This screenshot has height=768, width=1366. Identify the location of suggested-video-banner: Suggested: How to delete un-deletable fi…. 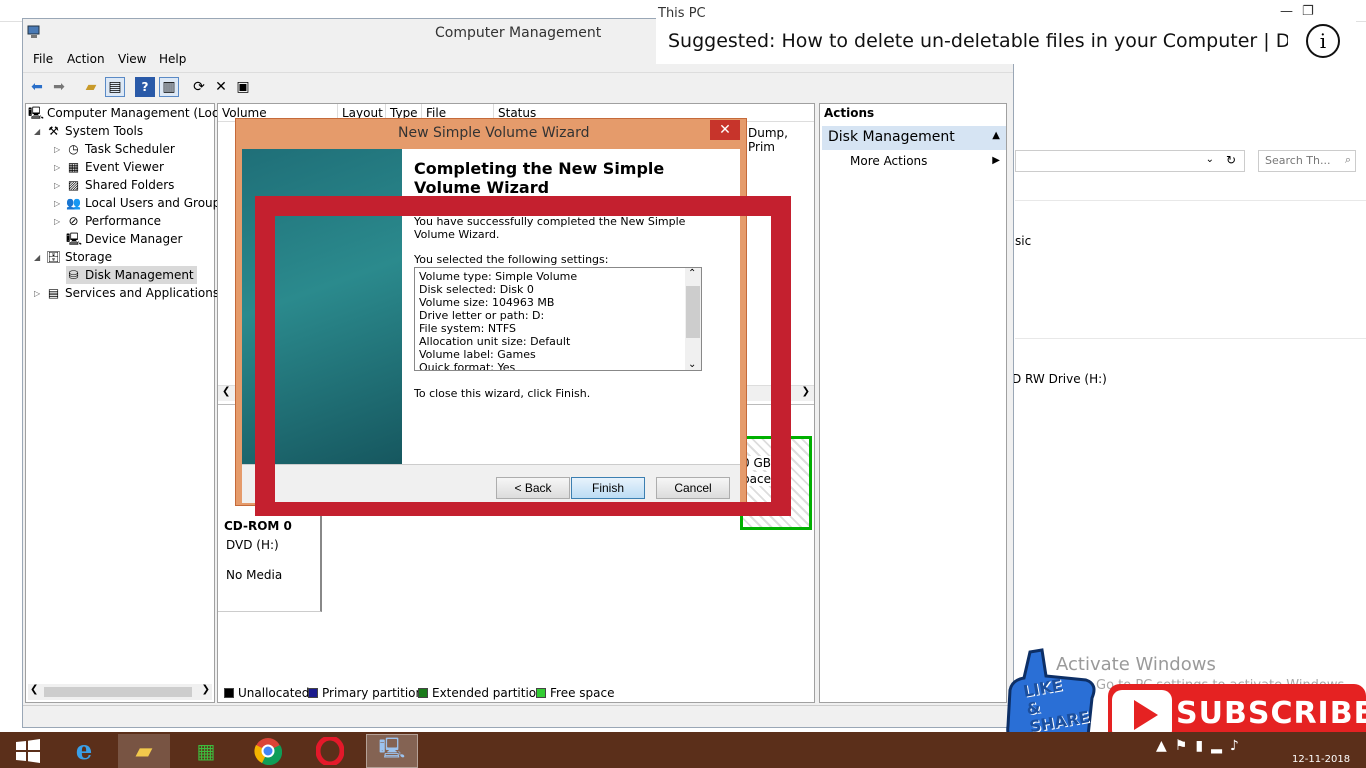
(1006, 41).